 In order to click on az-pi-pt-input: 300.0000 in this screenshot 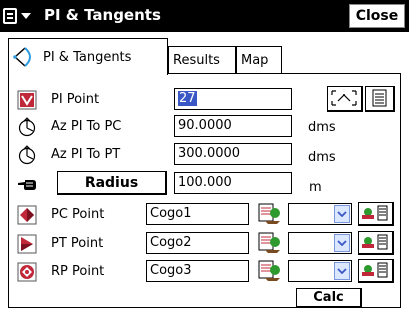, I will do `click(233, 154)`.